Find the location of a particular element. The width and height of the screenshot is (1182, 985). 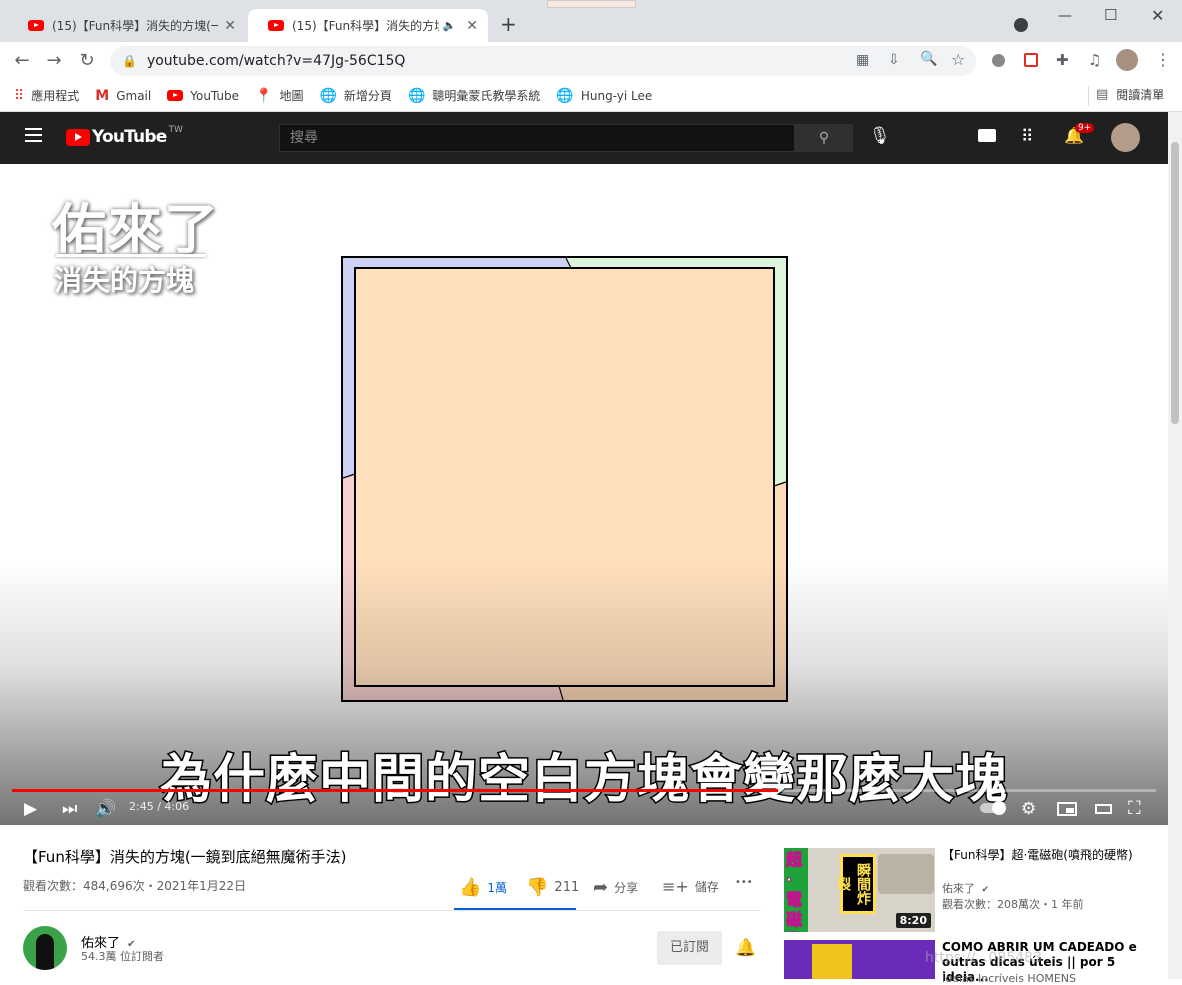

bookmark-label: 地圖 is located at coordinates (291, 96).